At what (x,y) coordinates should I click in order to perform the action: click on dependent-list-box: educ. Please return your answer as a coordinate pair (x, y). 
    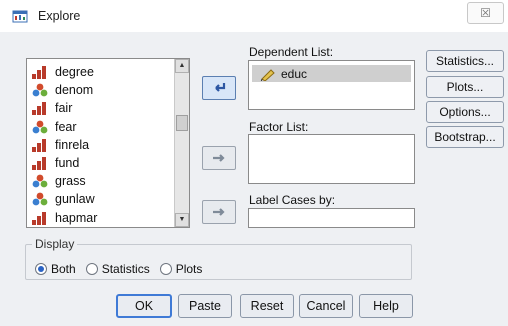
    Looking at the image, I should click on (331, 85).